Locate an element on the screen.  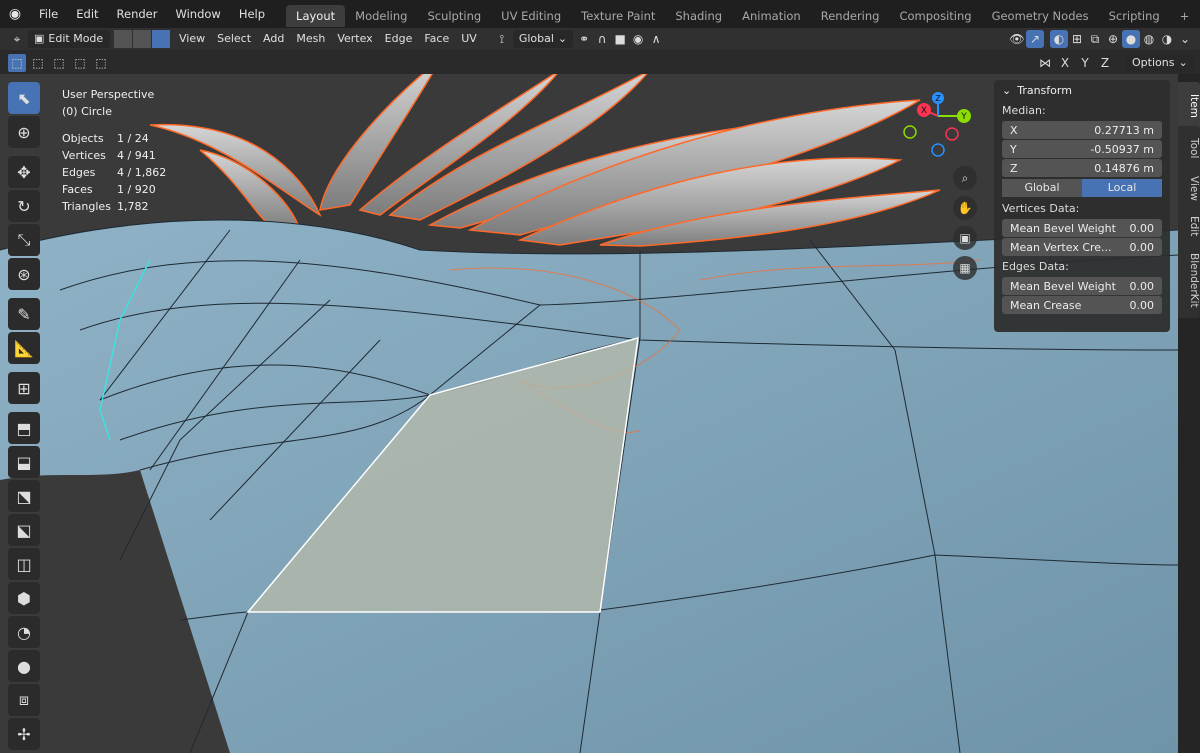
ortho-grid-icon: ▦ is located at coordinates (965, 268).